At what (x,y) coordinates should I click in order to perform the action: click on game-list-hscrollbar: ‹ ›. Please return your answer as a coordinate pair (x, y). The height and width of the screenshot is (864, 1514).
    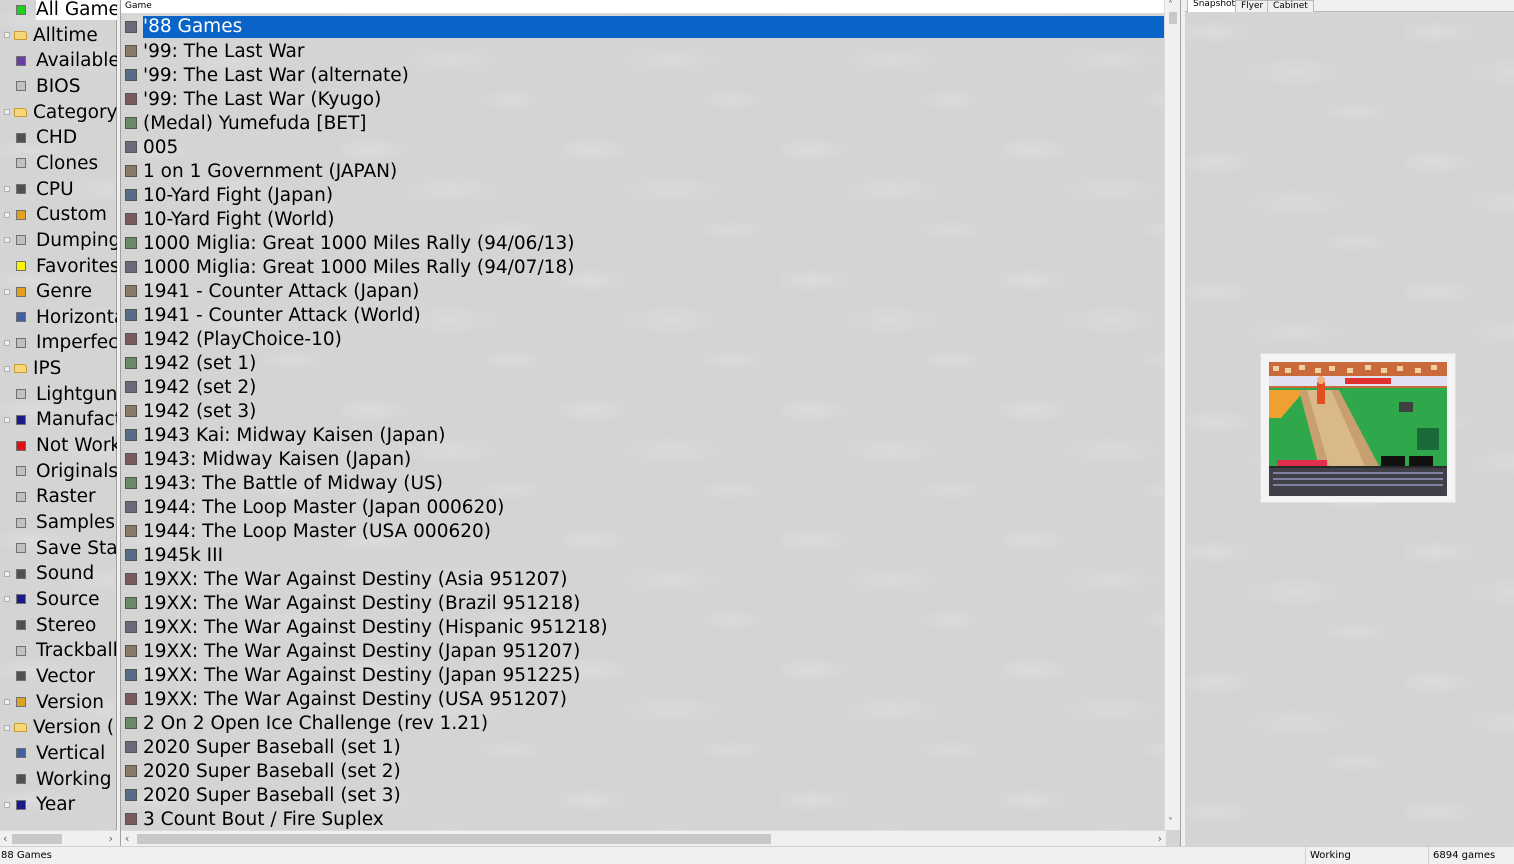
    Looking at the image, I should click on (643, 838).